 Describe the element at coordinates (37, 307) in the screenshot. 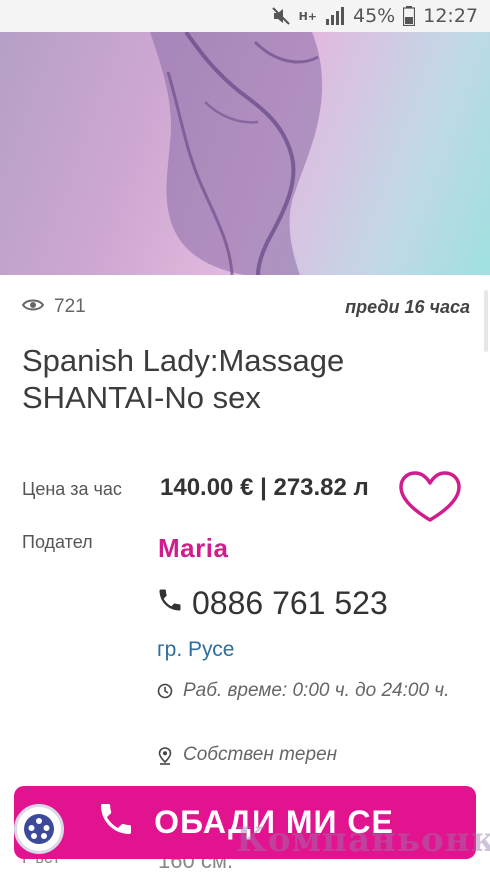

I see `eye-icon` at that location.